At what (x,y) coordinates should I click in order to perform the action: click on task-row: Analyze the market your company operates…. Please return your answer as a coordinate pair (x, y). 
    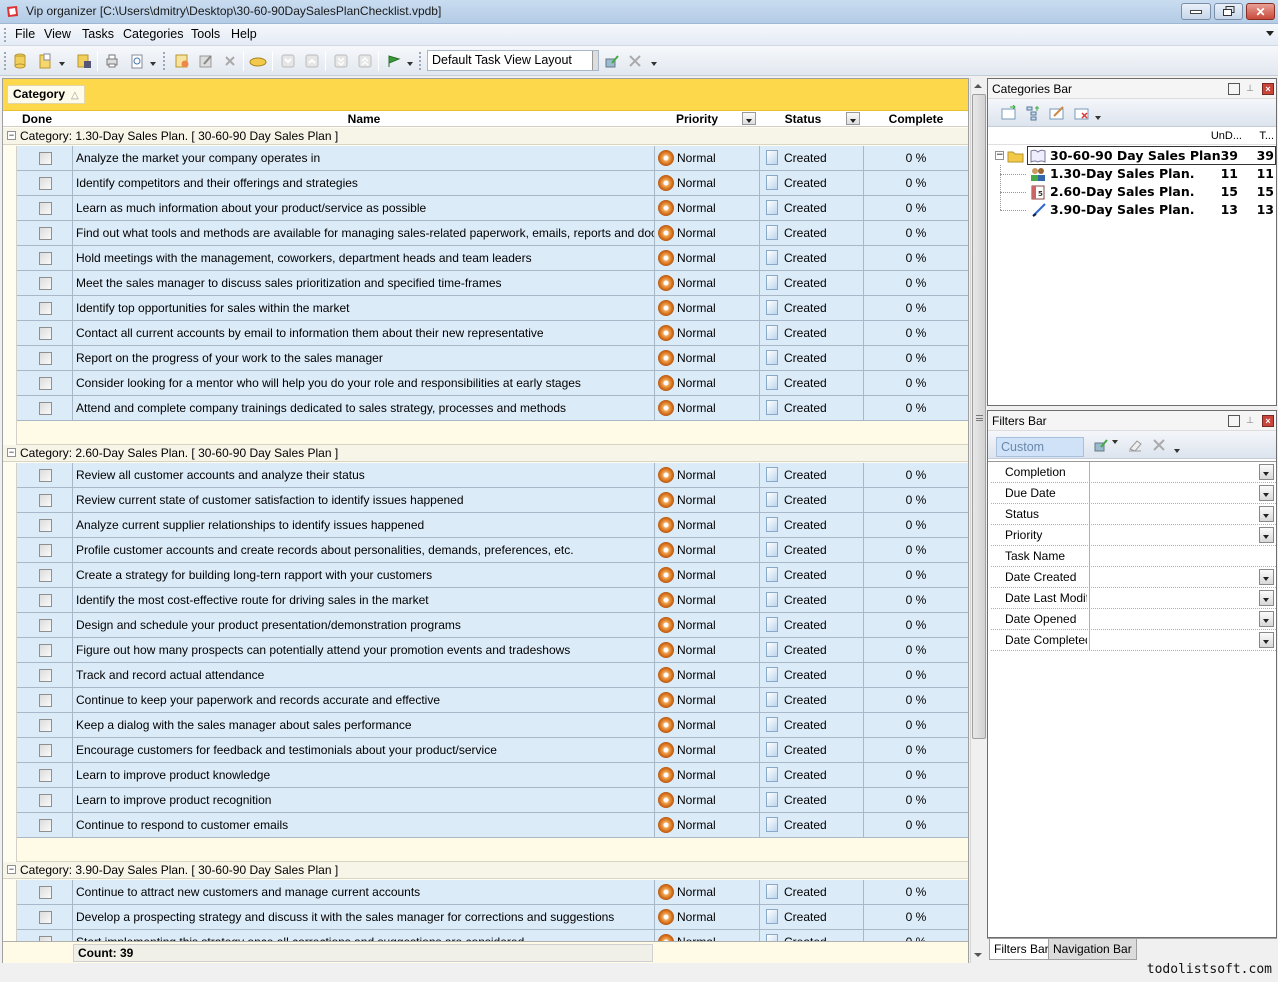
    Looking at the image, I should click on (492, 158).